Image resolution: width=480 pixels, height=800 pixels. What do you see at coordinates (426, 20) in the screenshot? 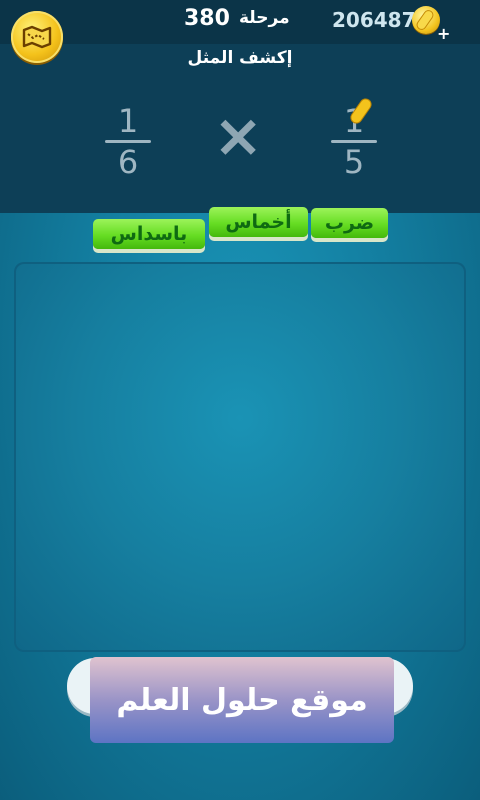
I see `coin-icon` at bounding box center [426, 20].